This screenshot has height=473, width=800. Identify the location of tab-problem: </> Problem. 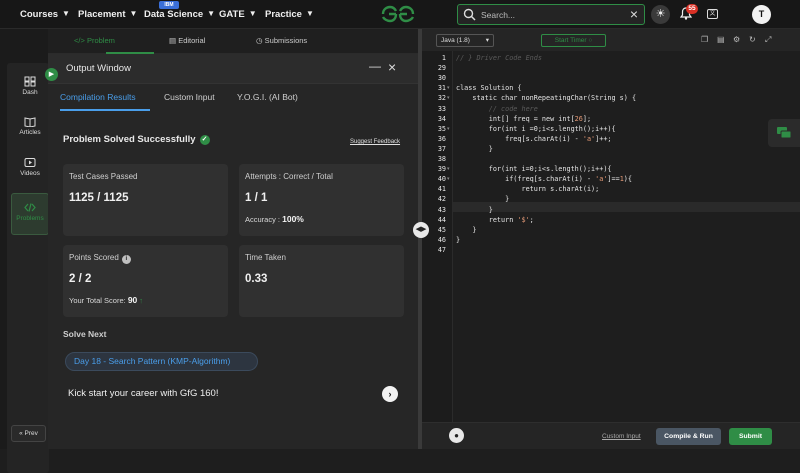
(94, 40).